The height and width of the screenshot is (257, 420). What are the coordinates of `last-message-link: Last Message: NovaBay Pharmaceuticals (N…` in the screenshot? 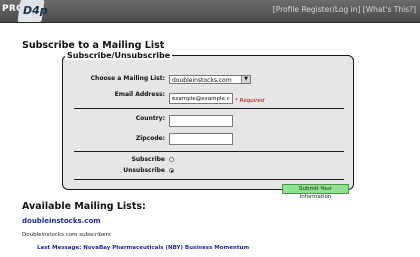 It's located at (143, 248).